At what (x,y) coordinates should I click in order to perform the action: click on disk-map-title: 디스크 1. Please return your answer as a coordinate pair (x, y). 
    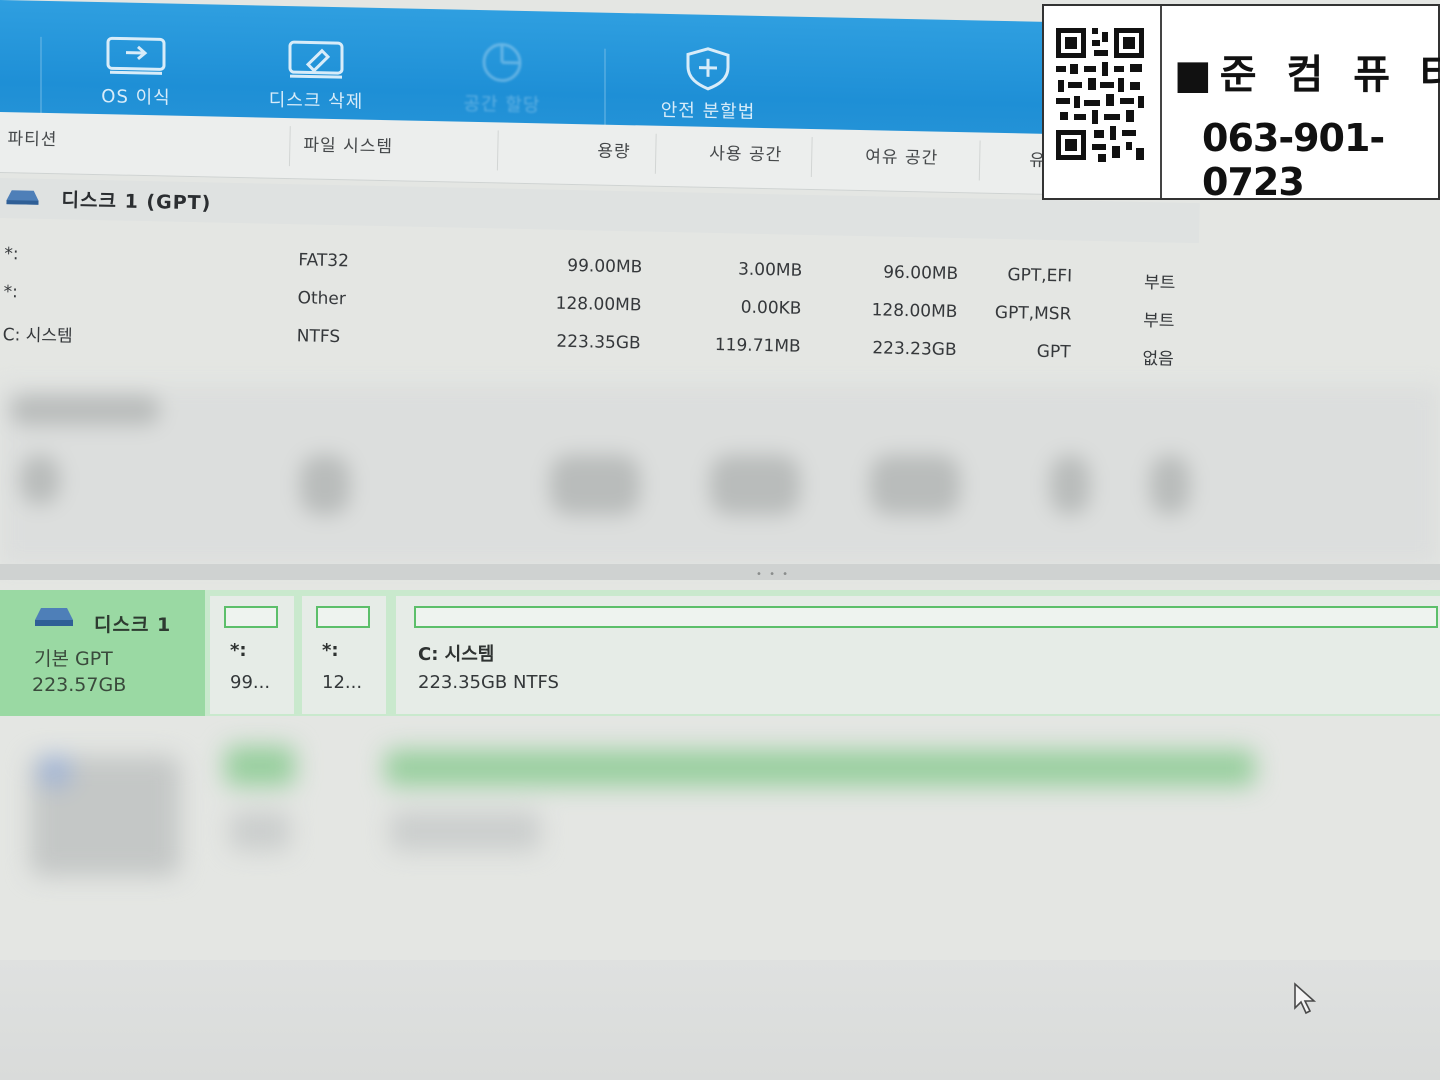
    Looking at the image, I should click on (133, 625).